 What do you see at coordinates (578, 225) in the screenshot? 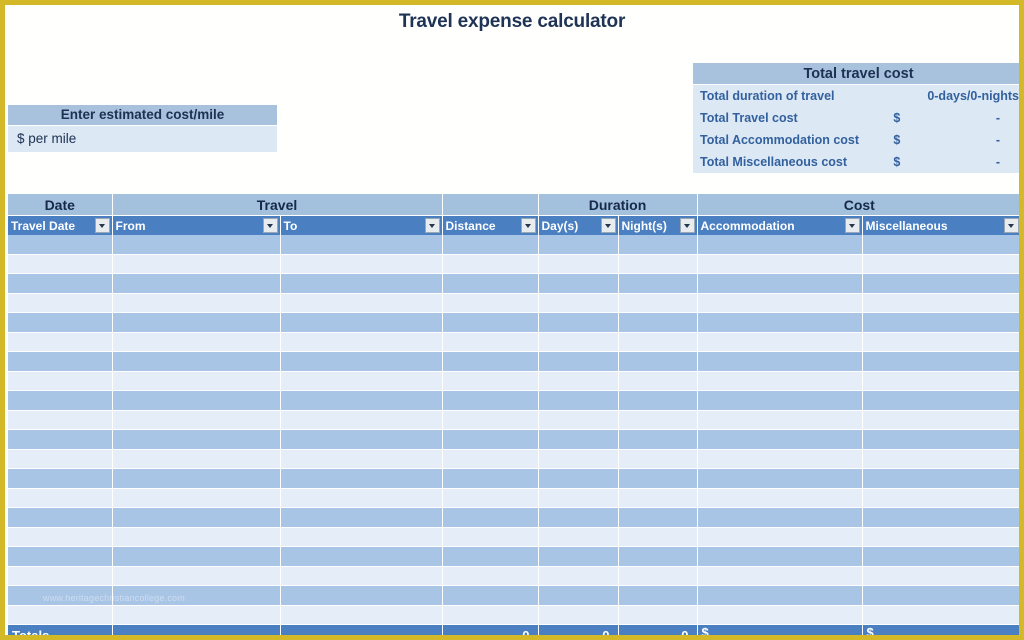
I see `column-header-days: Day(s)` at bounding box center [578, 225].